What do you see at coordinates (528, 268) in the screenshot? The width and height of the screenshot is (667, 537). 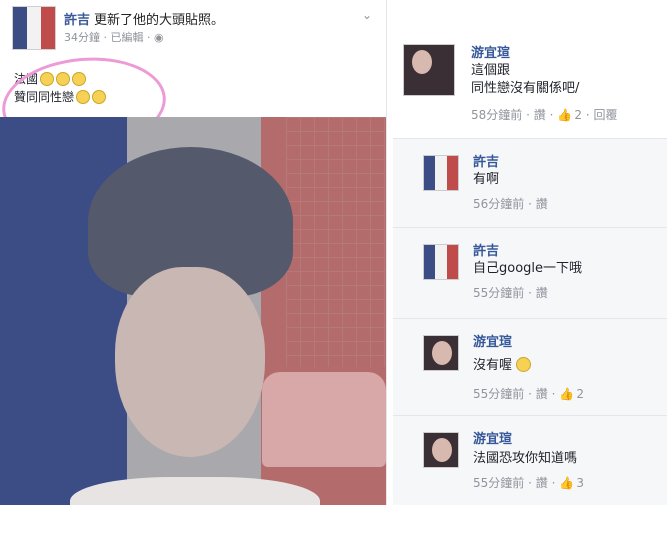 I see `comment-text: 自己google一下哦` at bounding box center [528, 268].